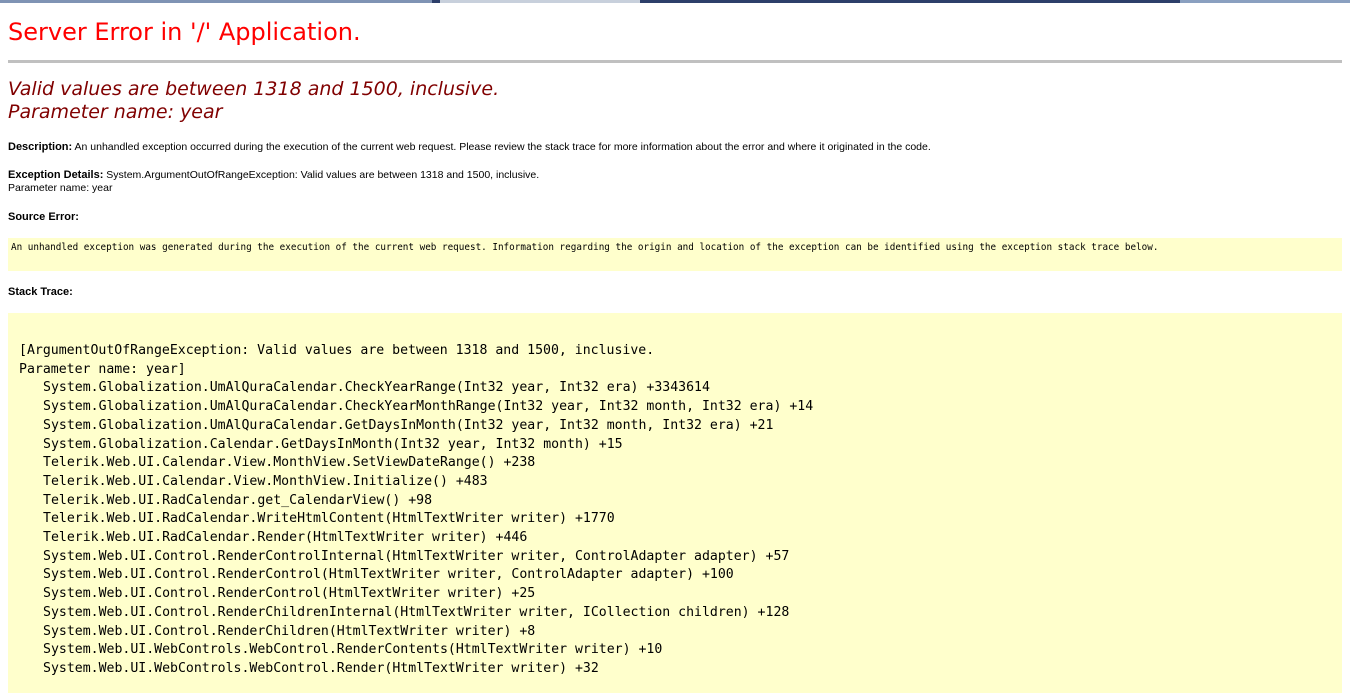 The height and width of the screenshot is (693, 1350). Describe the element at coordinates (102, 369) in the screenshot. I see `stack-trace-line: Parameter name: year]` at that location.